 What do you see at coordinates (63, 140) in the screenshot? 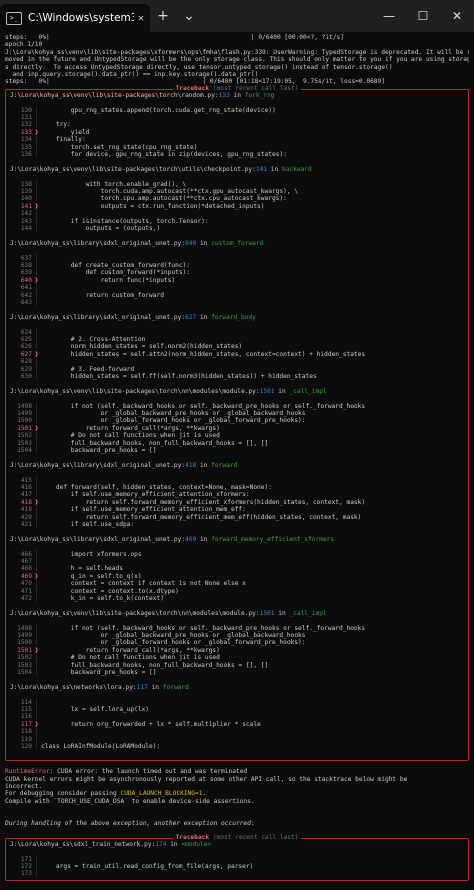
I see `source-code: finally:` at bounding box center [63, 140].